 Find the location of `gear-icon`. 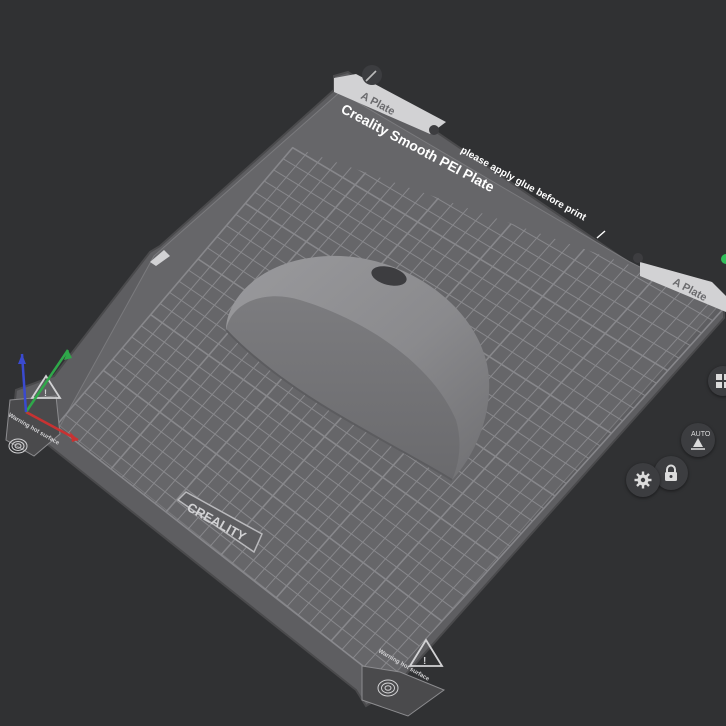

gear-icon is located at coordinates (643, 480).